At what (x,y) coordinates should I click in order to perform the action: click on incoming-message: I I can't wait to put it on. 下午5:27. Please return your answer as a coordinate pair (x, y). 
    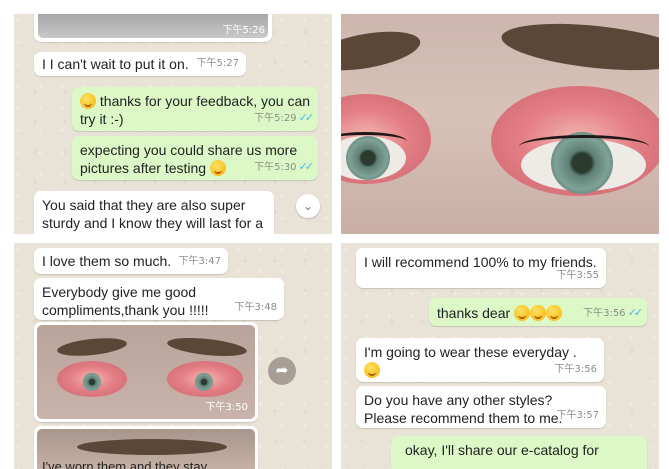
    Looking at the image, I should click on (140, 64).